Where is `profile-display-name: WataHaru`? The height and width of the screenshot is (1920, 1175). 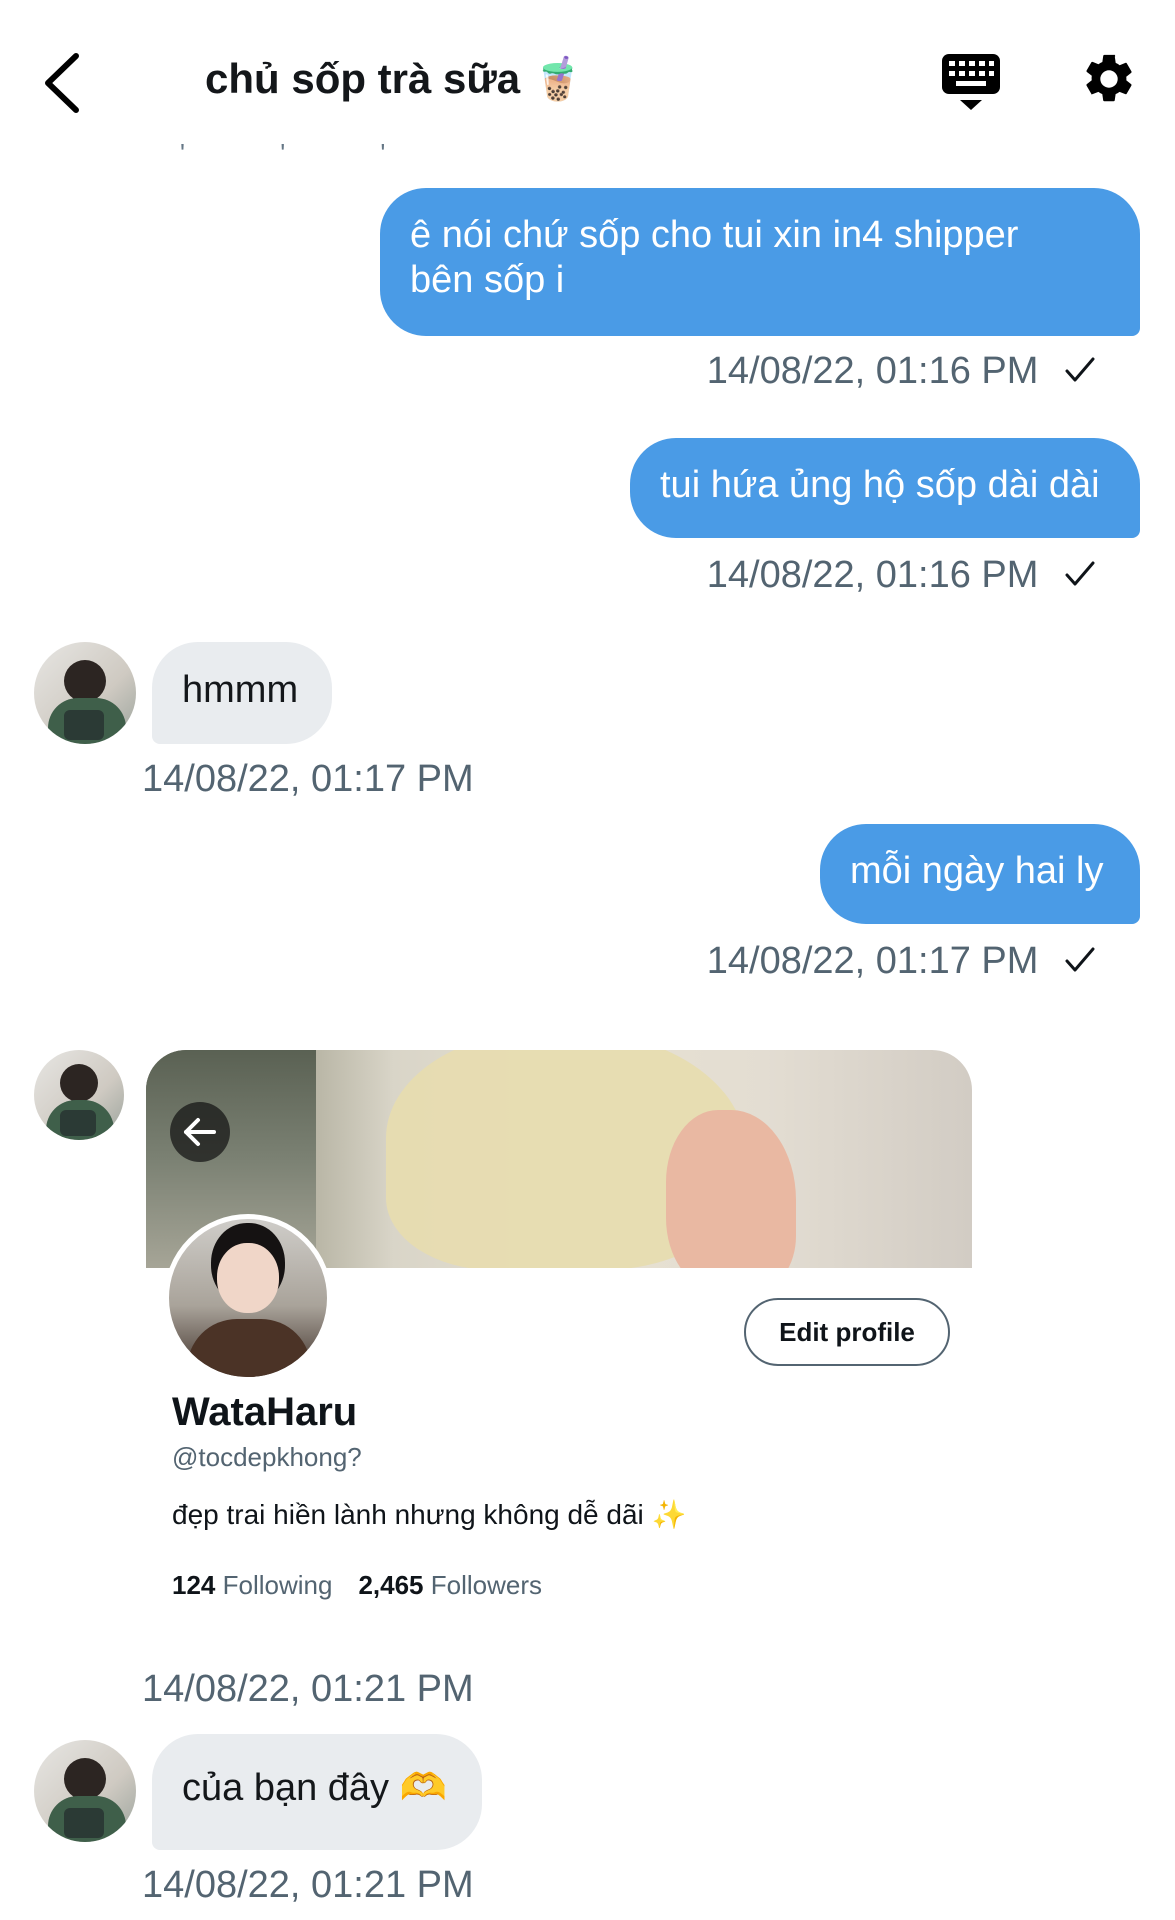
profile-display-name: WataHaru is located at coordinates (265, 1412).